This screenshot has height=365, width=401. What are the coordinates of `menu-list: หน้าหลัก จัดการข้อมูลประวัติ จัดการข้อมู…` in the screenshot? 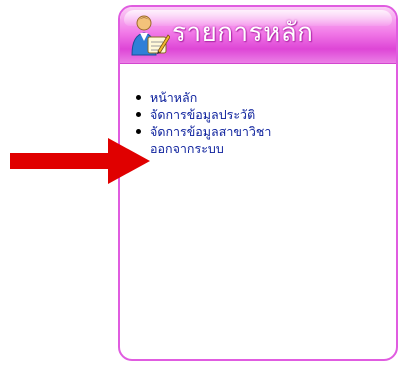 It's located at (202, 123).